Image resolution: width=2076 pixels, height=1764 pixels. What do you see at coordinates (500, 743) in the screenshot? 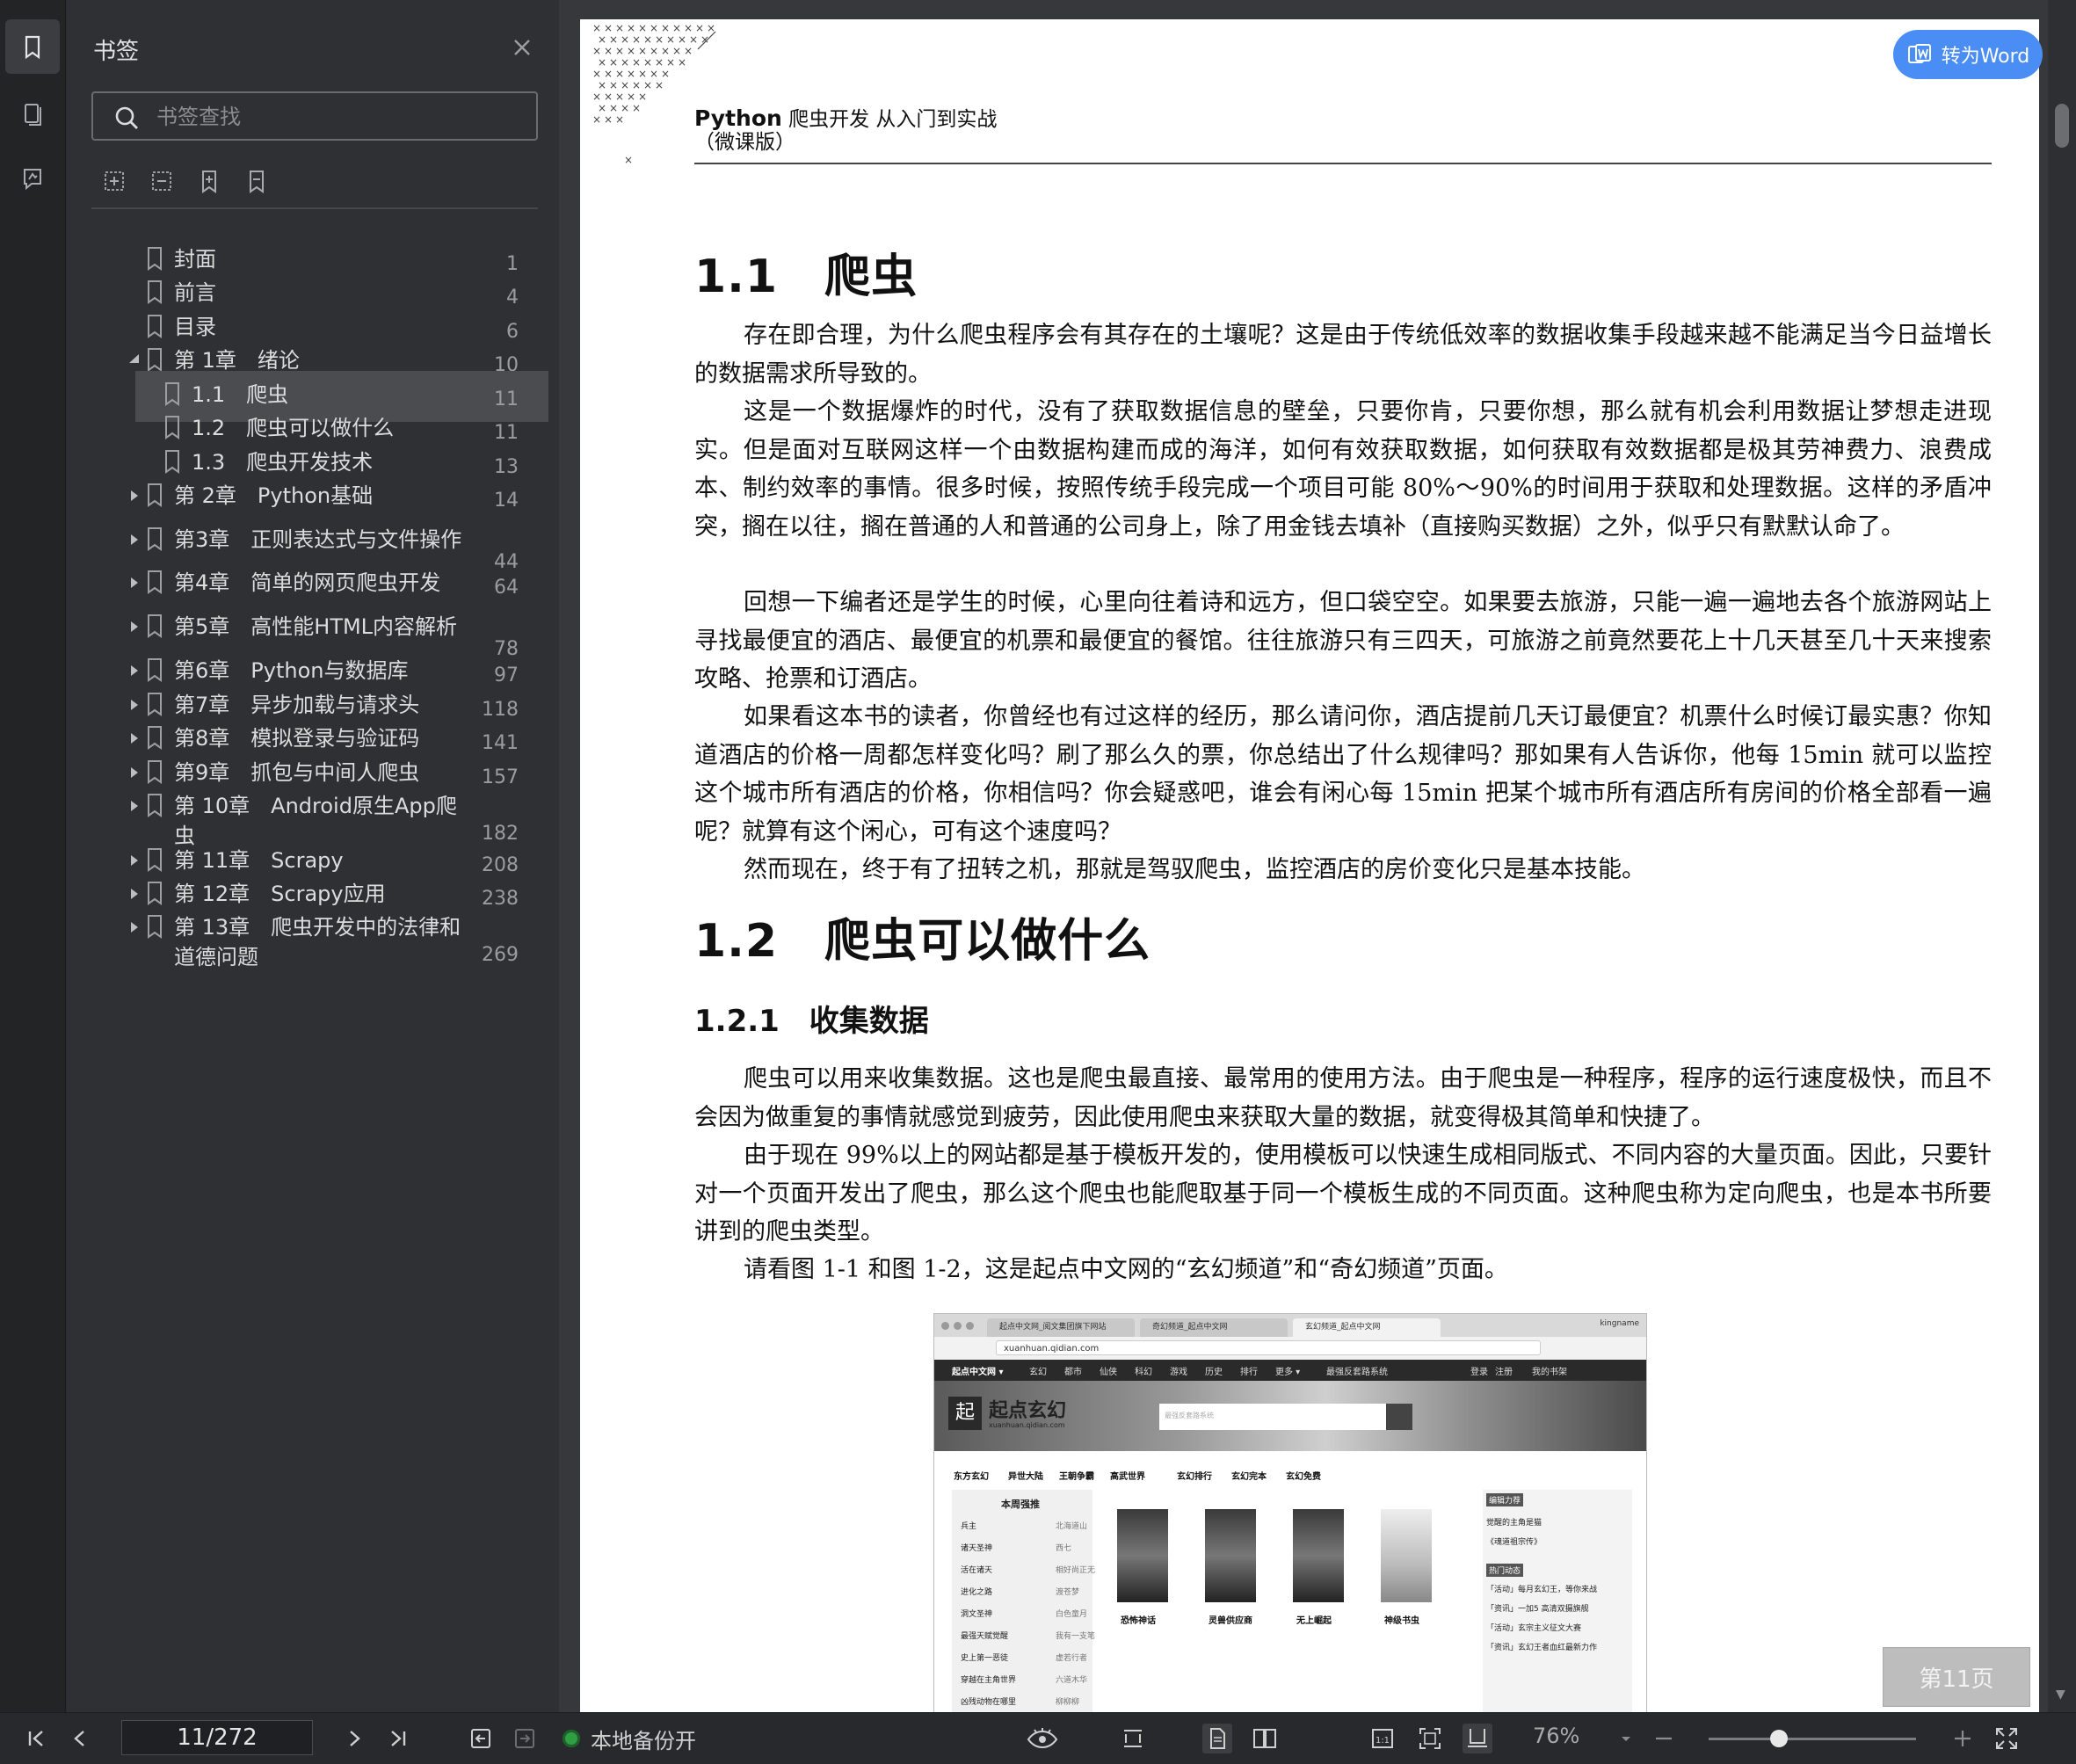
I see `bookmark-page-number: 141` at bounding box center [500, 743].